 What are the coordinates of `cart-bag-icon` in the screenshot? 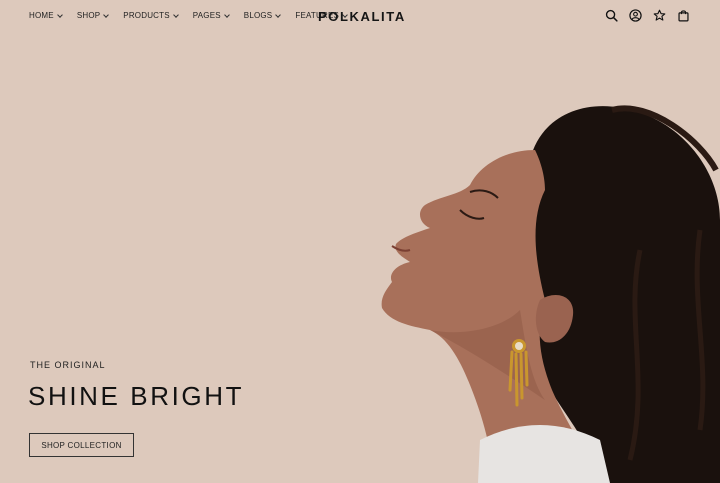 It's located at (683, 15).